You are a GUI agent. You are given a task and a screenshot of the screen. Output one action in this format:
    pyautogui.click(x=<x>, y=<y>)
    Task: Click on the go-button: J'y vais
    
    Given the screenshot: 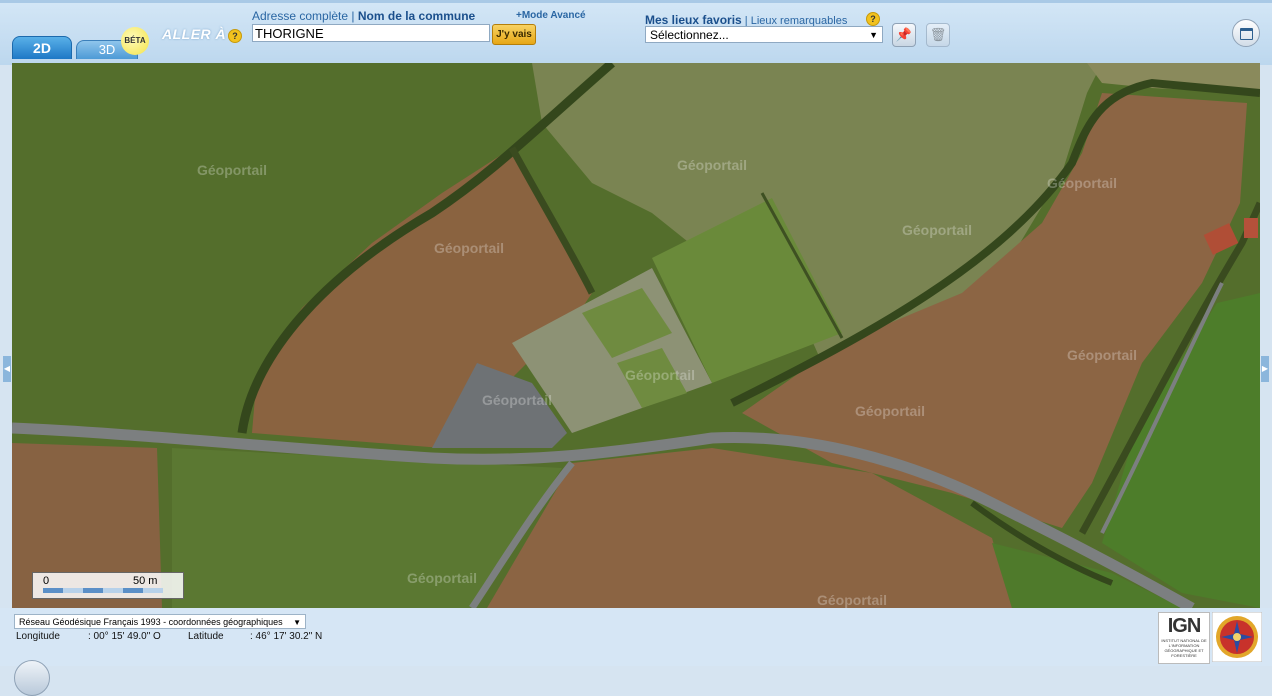 What is the action you would take?
    pyautogui.click(x=514, y=34)
    